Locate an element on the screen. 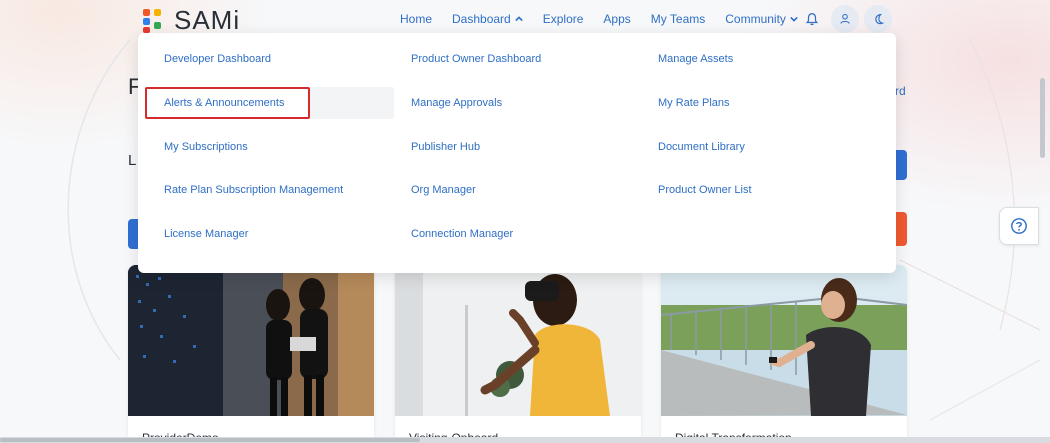  menu-item-alerts-announcements: Alerts & Announcements is located at coordinates (224, 103).